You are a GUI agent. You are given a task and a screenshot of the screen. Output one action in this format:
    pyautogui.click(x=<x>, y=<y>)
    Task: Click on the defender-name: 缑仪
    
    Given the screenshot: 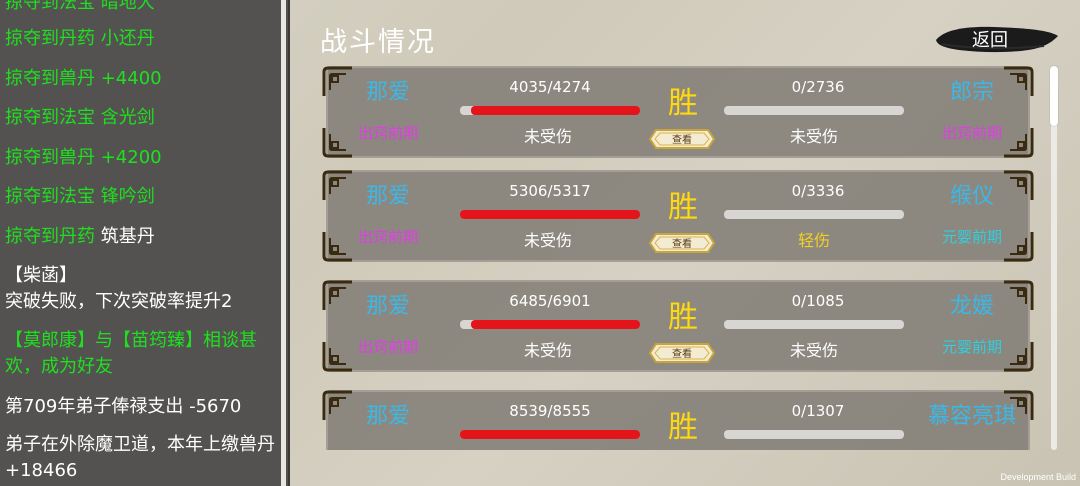 What is the action you would take?
    pyautogui.click(x=971, y=196)
    